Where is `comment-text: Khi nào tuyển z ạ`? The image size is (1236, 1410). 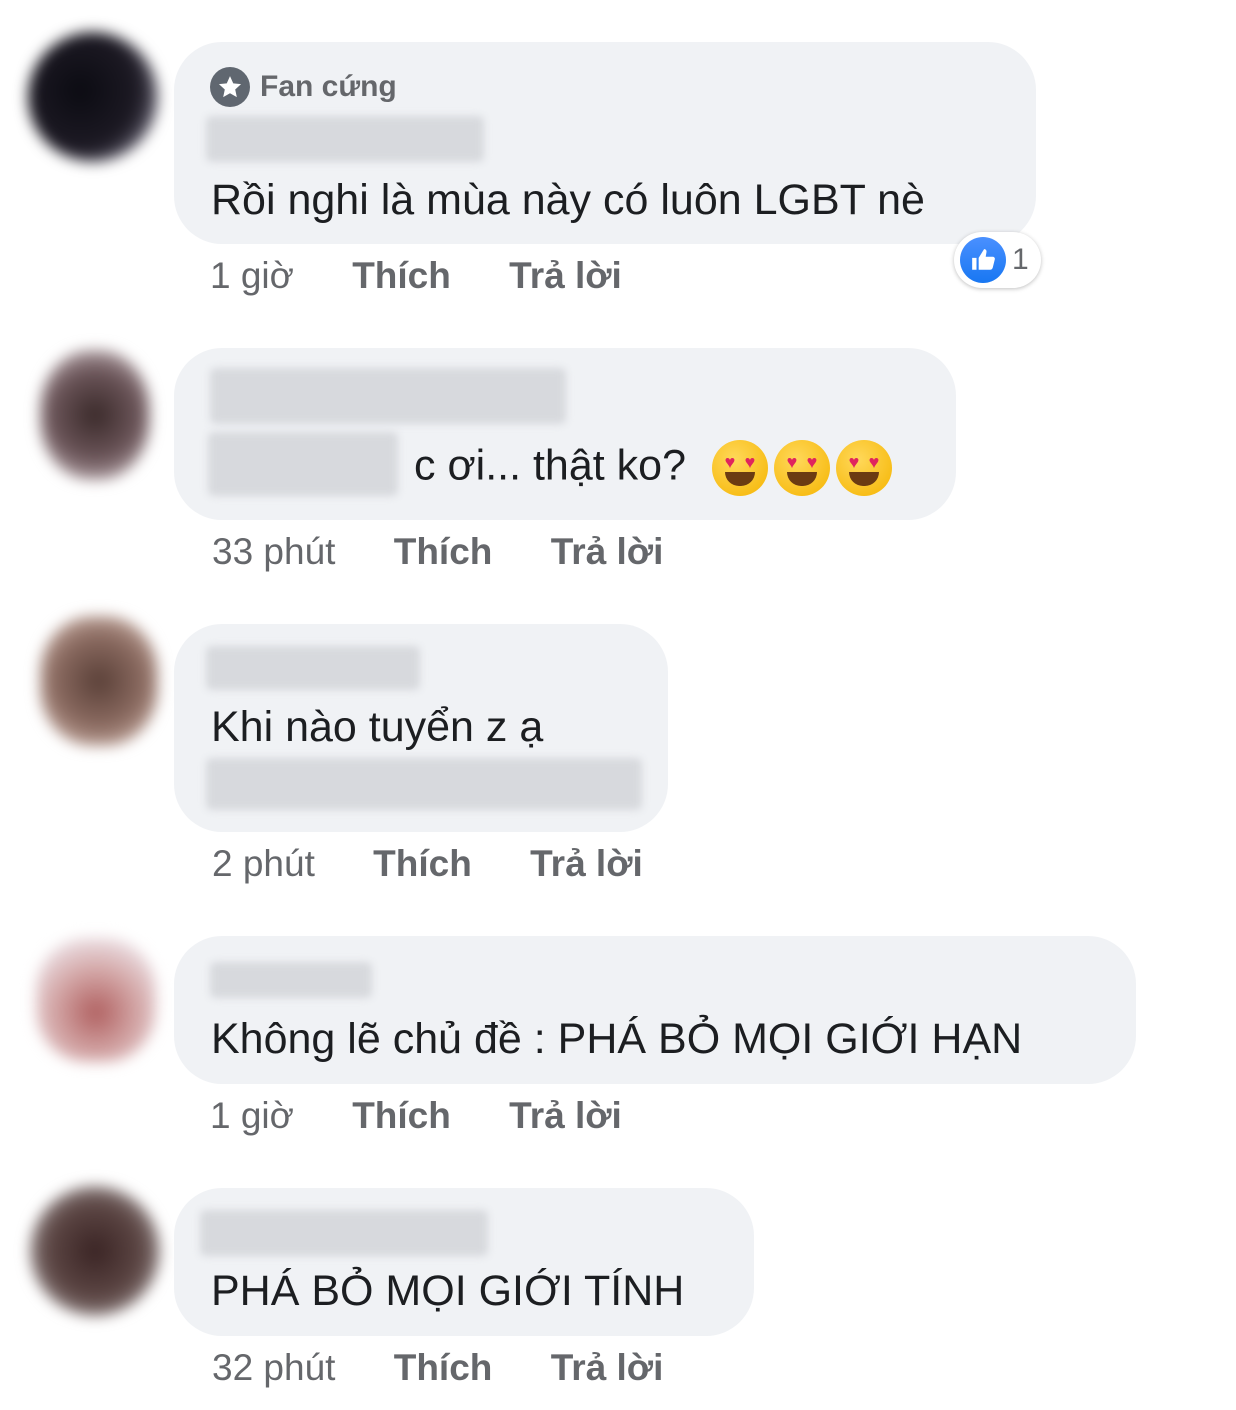
comment-text: Khi nào tuyển z ạ is located at coordinates (377, 727).